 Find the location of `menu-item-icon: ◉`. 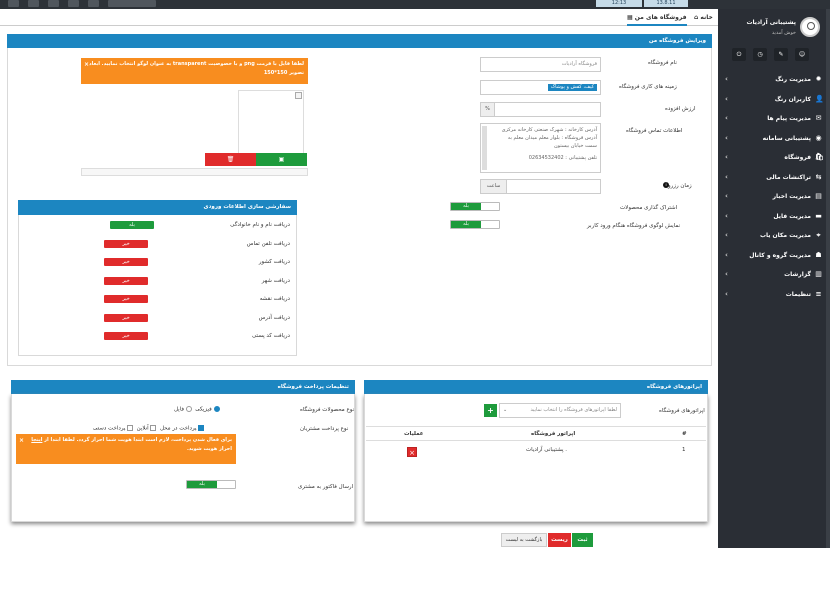

menu-item-icon: ◉ is located at coordinates (818, 137).